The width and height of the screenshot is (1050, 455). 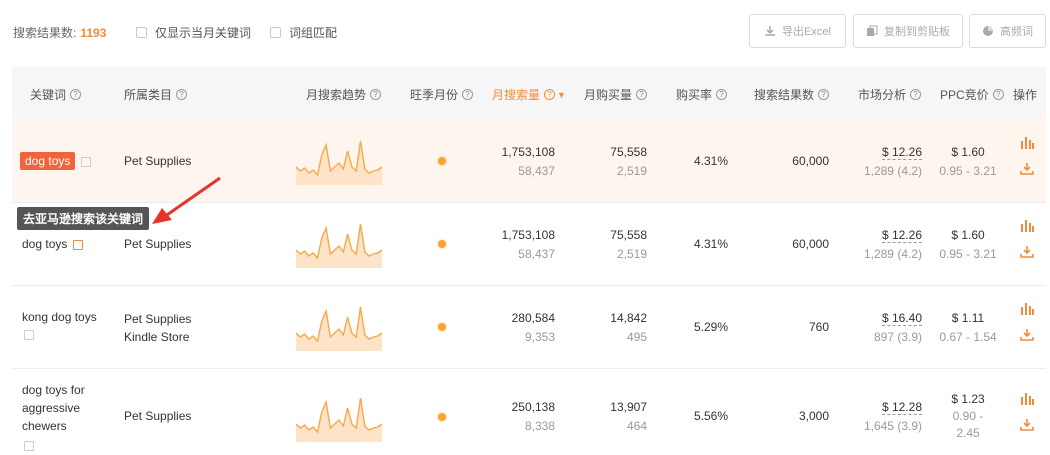 What do you see at coordinates (60, 33) in the screenshot?
I see `result-count-label: 搜索结果数: 1193` at bounding box center [60, 33].